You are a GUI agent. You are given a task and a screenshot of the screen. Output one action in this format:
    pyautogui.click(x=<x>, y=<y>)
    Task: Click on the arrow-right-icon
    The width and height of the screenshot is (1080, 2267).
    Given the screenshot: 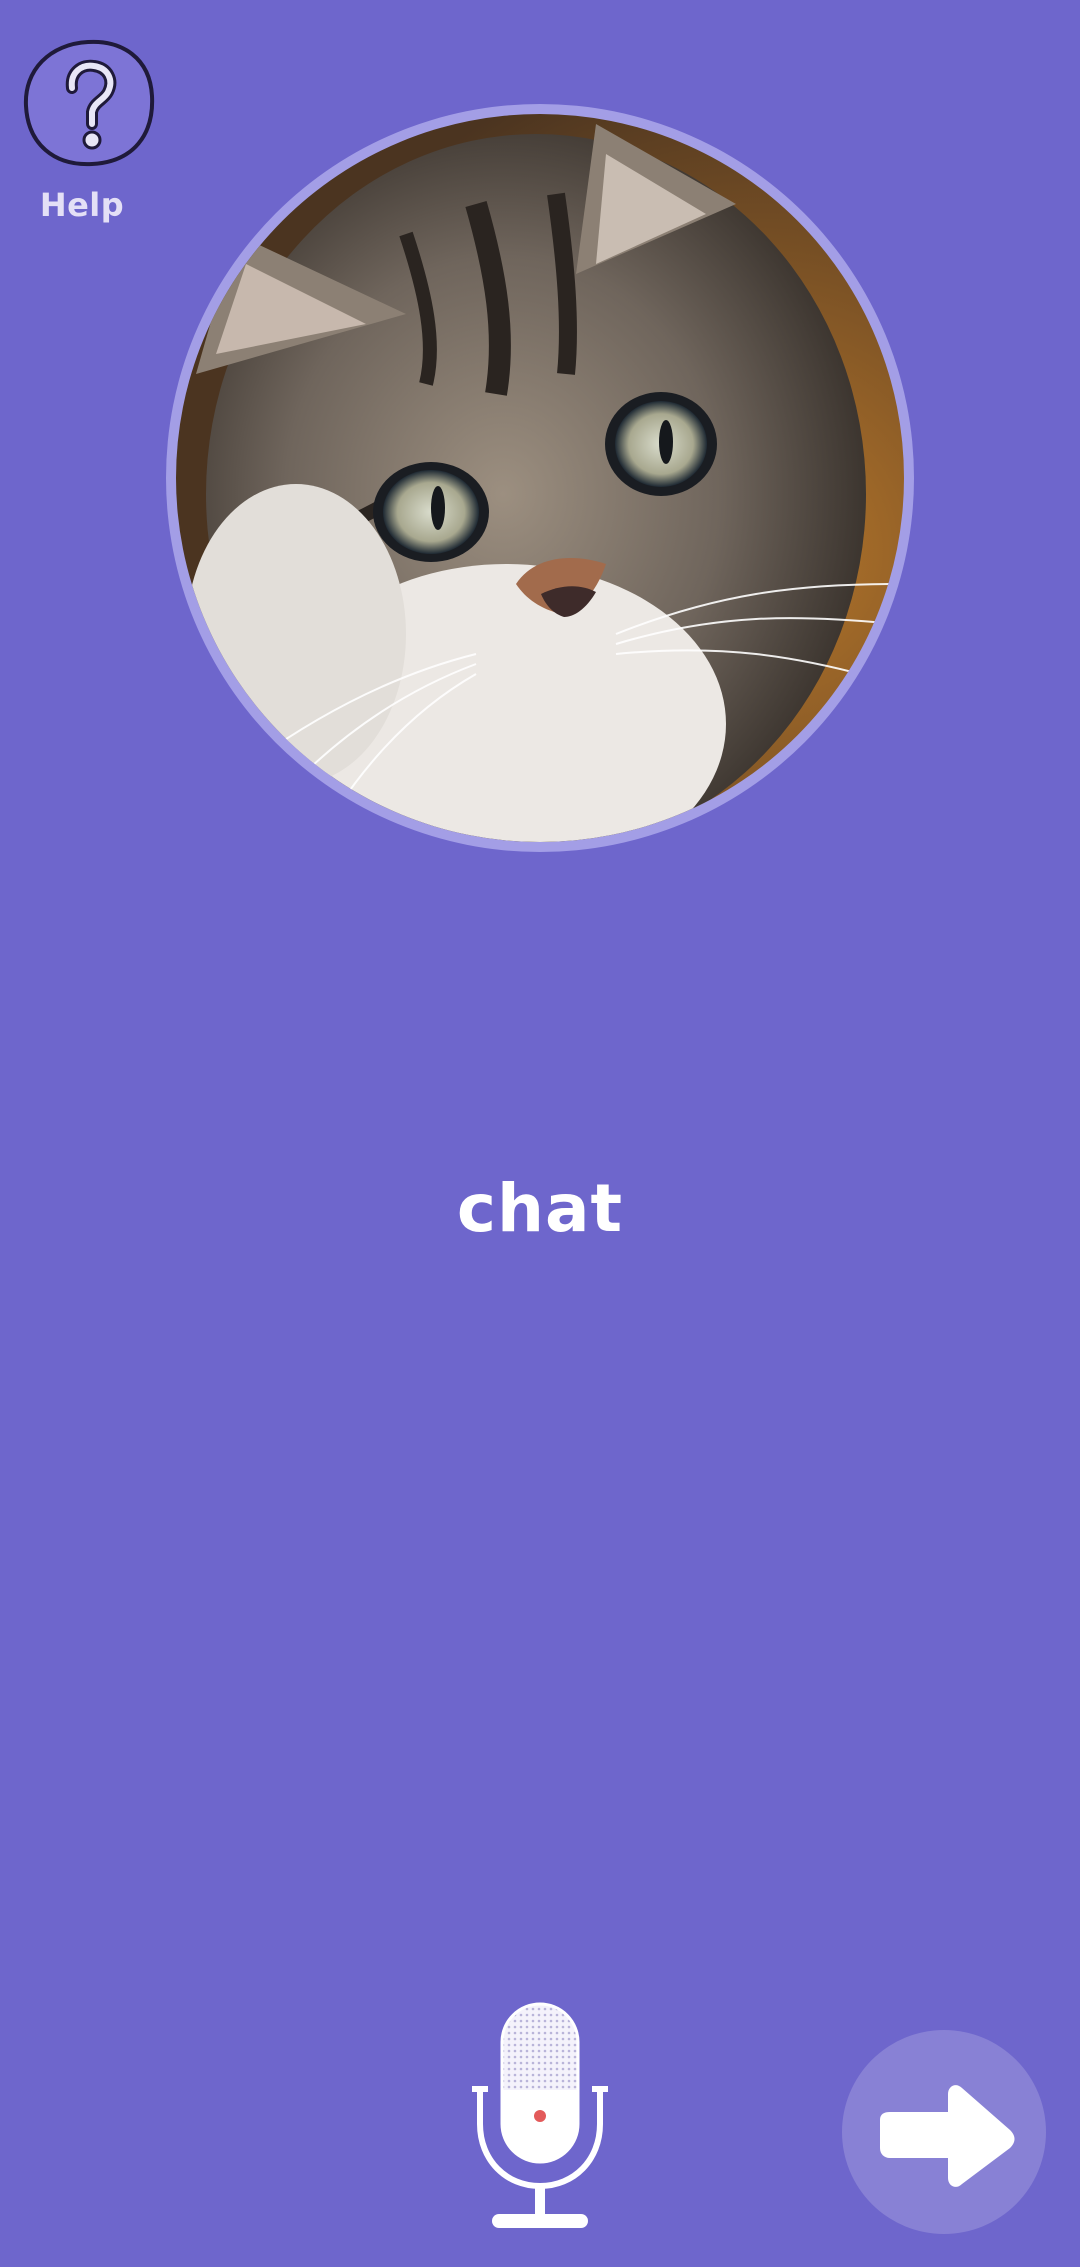 What is the action you would take?
    pyautogui.click(x=947, y=2136)
    